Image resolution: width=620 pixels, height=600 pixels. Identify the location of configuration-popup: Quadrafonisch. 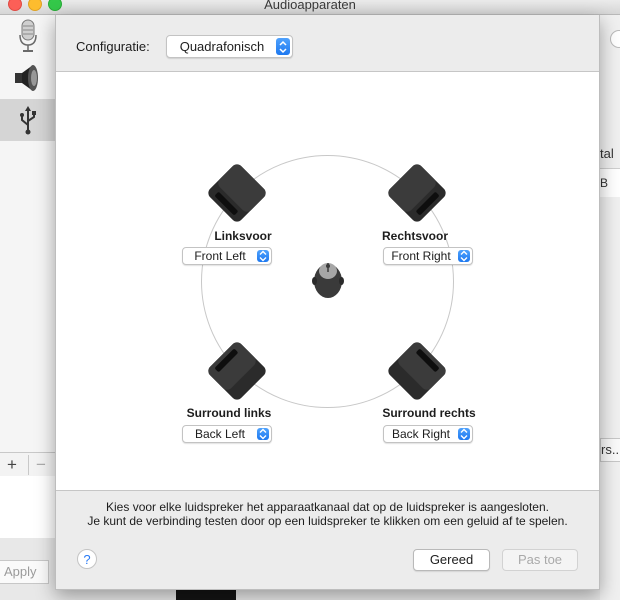
(229, 46).